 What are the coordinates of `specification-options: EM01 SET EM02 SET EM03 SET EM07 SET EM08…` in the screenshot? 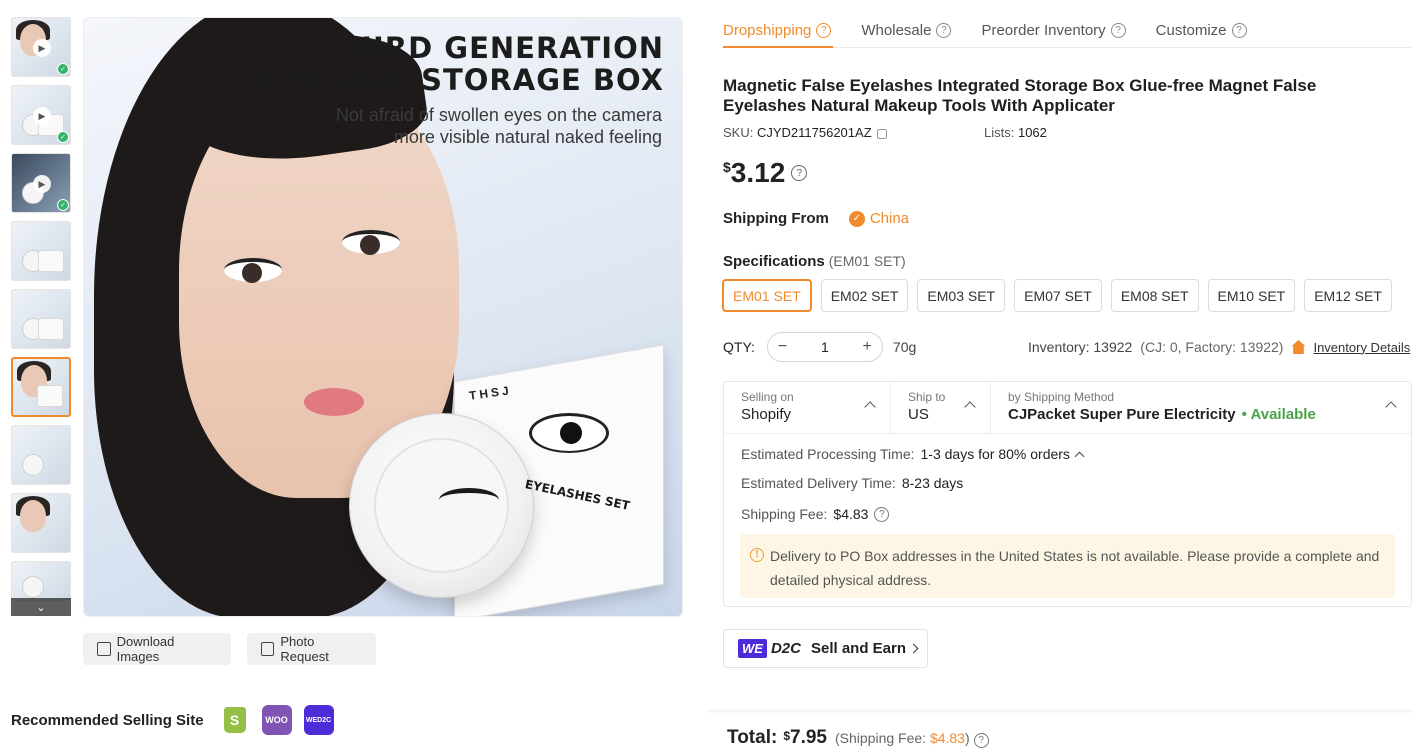 It's located at (1057, 295).